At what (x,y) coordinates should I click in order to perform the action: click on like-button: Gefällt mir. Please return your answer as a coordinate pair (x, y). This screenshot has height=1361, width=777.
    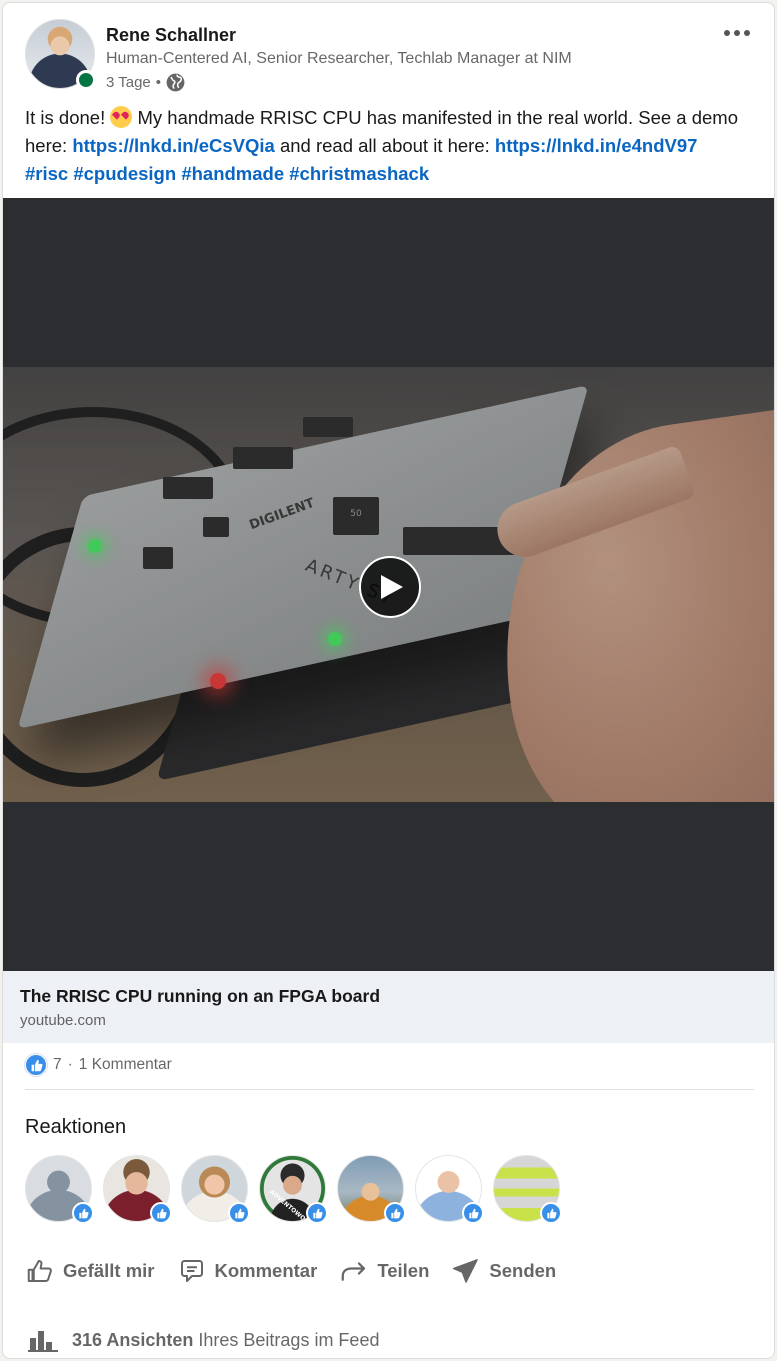
    Looking at the image, I should click on (90, 1271).